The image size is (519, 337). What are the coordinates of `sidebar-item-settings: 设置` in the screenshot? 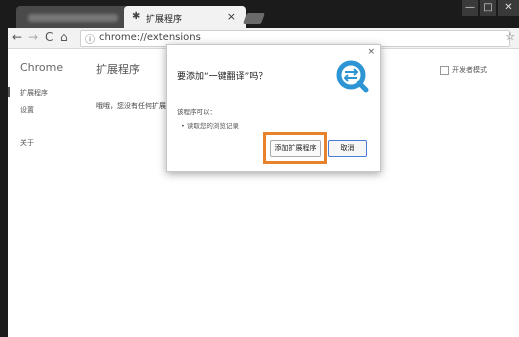 It's located at (27, 110).